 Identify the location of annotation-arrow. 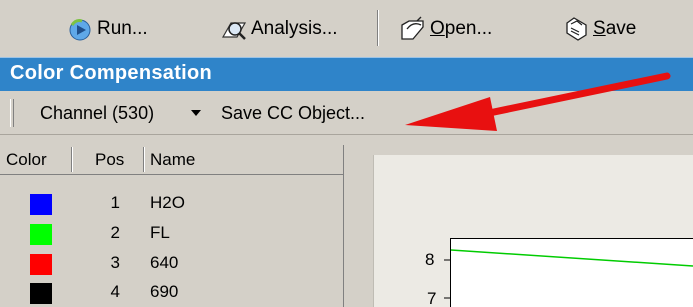
(538, 101).